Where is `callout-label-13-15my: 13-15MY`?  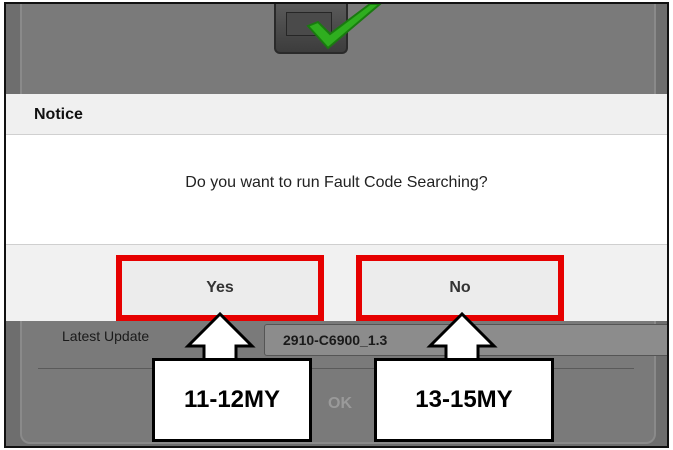 callout-label-13-15my: 13-15MY is located at coordinates (464, 400).